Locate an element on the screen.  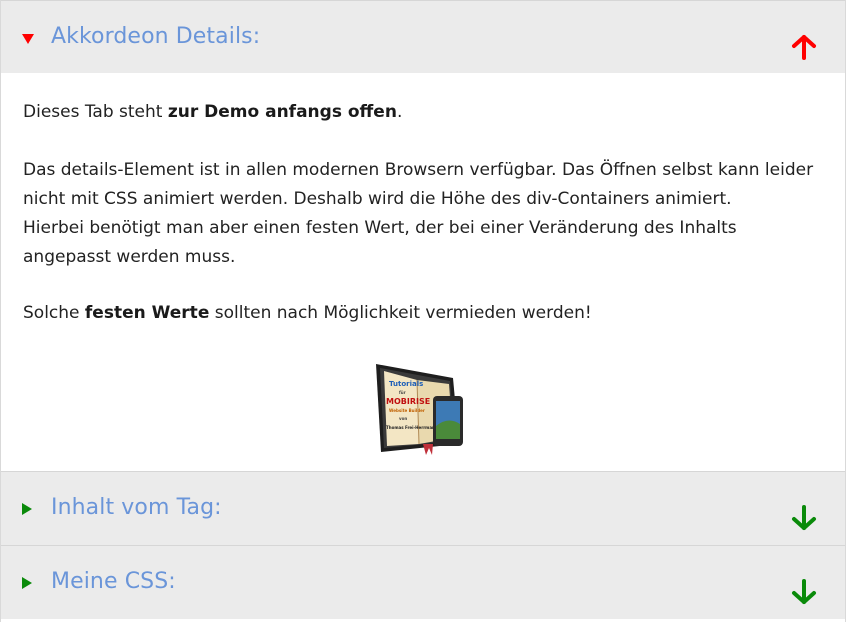
svg-text: für is located at coordinates (402, 392).